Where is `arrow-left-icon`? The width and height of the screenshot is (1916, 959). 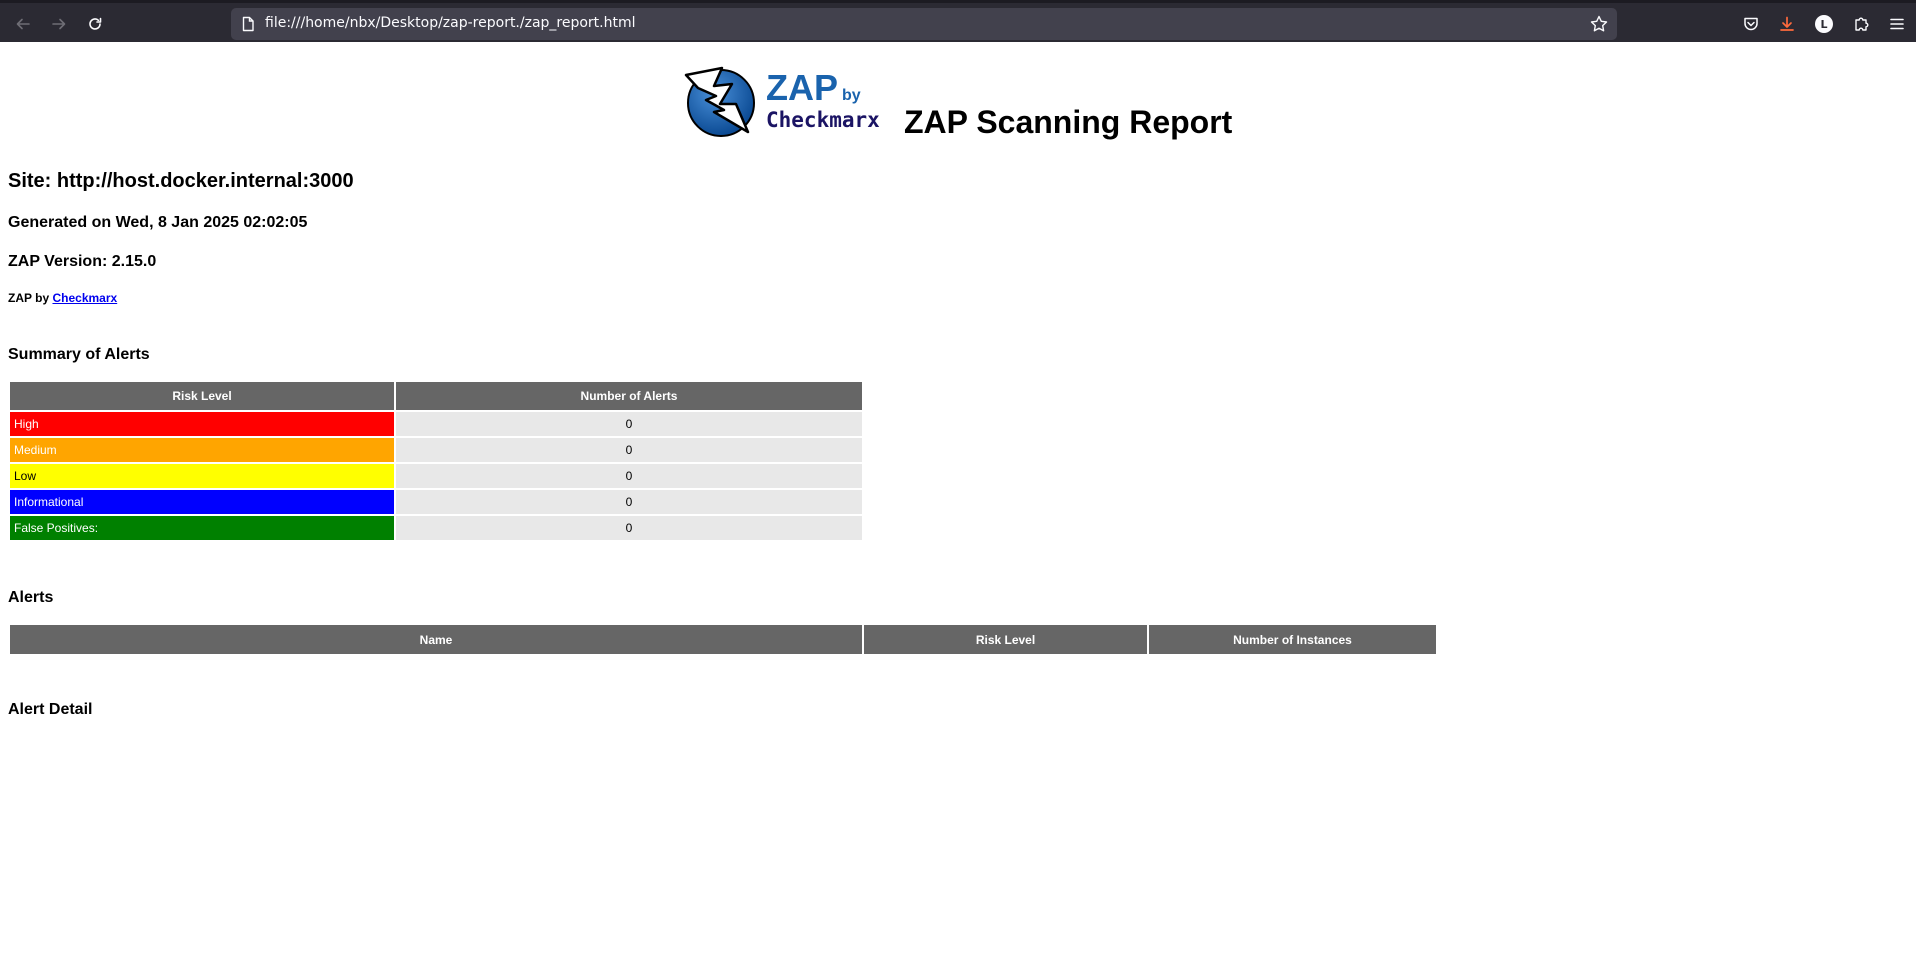
arrow-left-icon is located at coordinates (23, 24).